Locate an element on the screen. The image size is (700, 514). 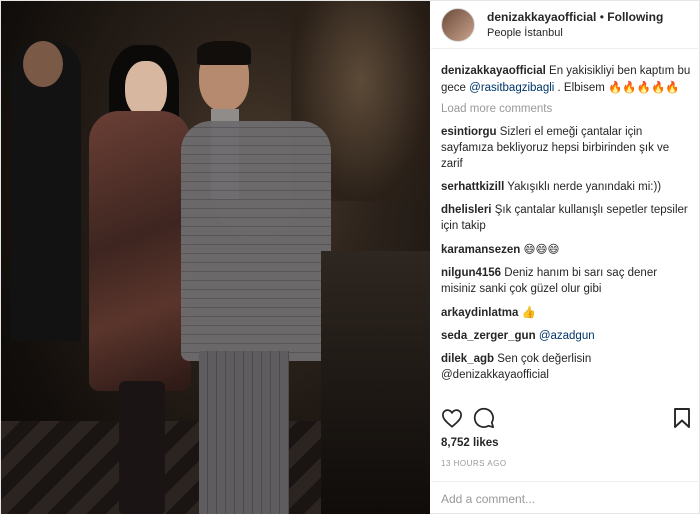
save-button is located at coordinates (677, 418).